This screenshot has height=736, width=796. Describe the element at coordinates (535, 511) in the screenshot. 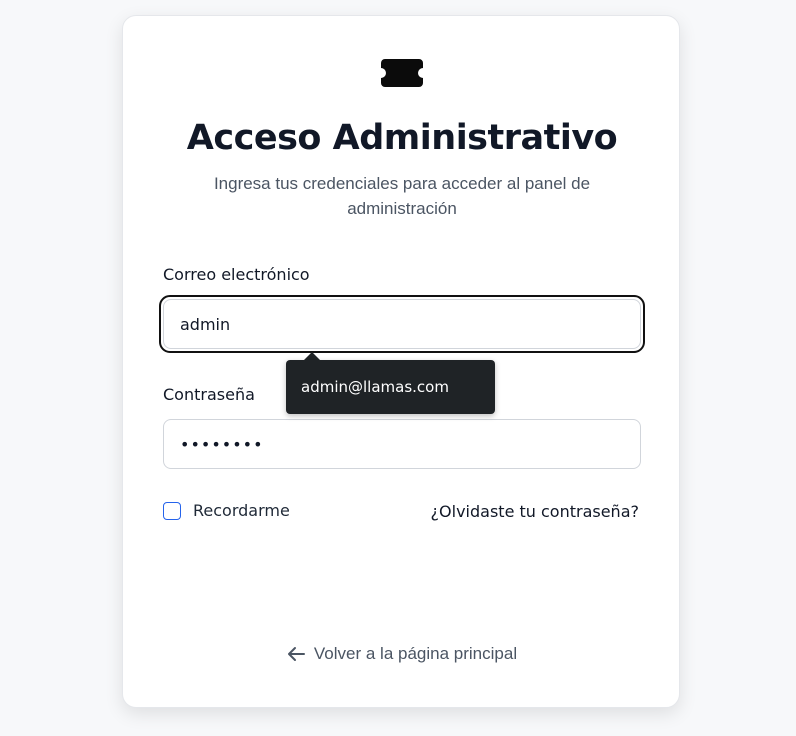

I see `forgot-password-link: ¿Olvidaste tu contraseña?` at that location.